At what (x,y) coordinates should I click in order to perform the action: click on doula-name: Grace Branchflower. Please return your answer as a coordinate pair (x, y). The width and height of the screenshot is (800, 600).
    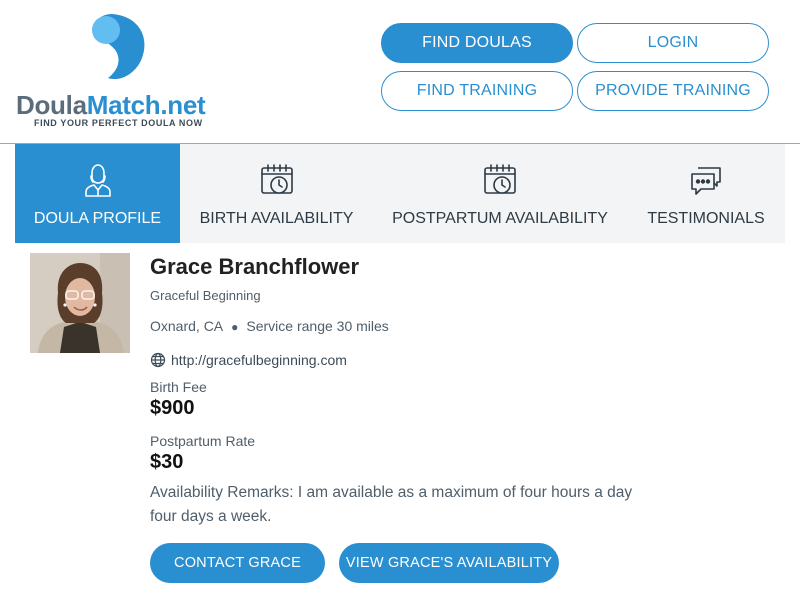
    Looking at the image, I should click on (255, 266).